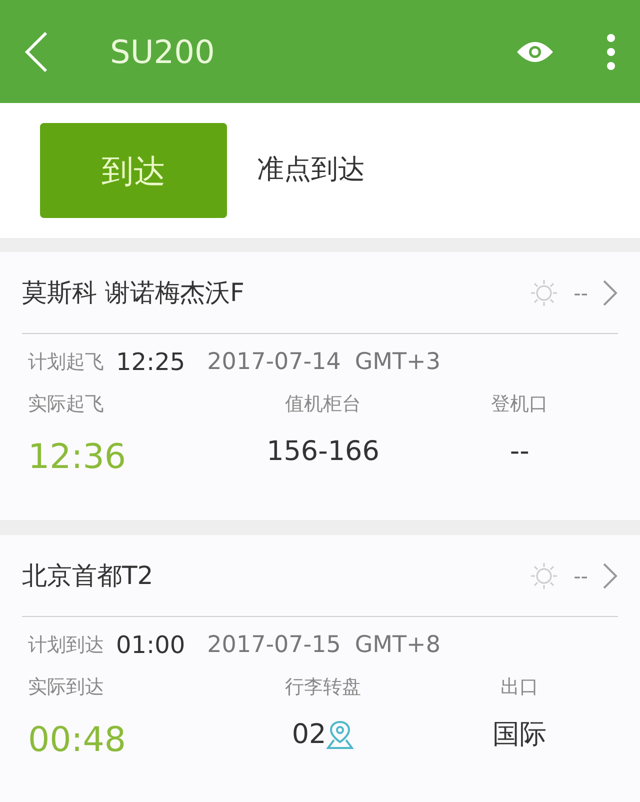 The height and width of the screenshot is (802, 640). Describe the element at coordinates (535, 52) in the screenshot. I see `eye-icon` at that location.